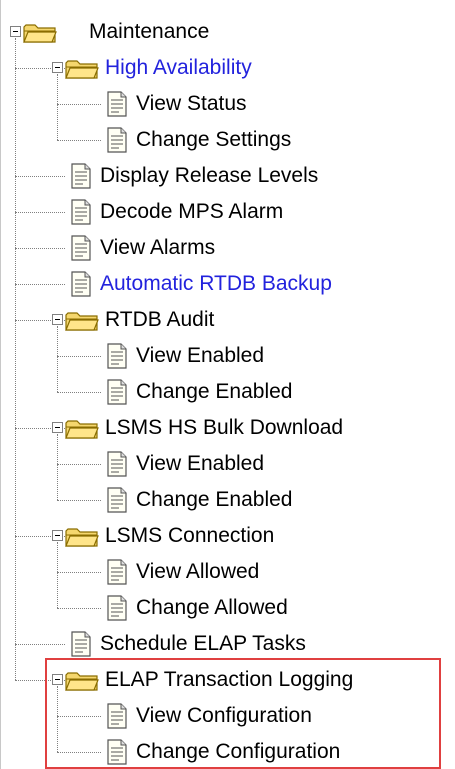 The image size is (455, 769). What do you see at coordinates (212, 608) in the screenshot?
I see `tree-item-label: Change Allowed` at bounding box center [212, 608].